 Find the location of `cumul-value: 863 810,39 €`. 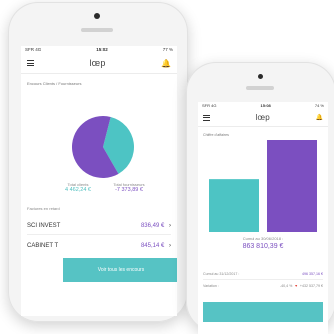

cumul-value: 863 810,39 € is located at coordinates (263, 246).